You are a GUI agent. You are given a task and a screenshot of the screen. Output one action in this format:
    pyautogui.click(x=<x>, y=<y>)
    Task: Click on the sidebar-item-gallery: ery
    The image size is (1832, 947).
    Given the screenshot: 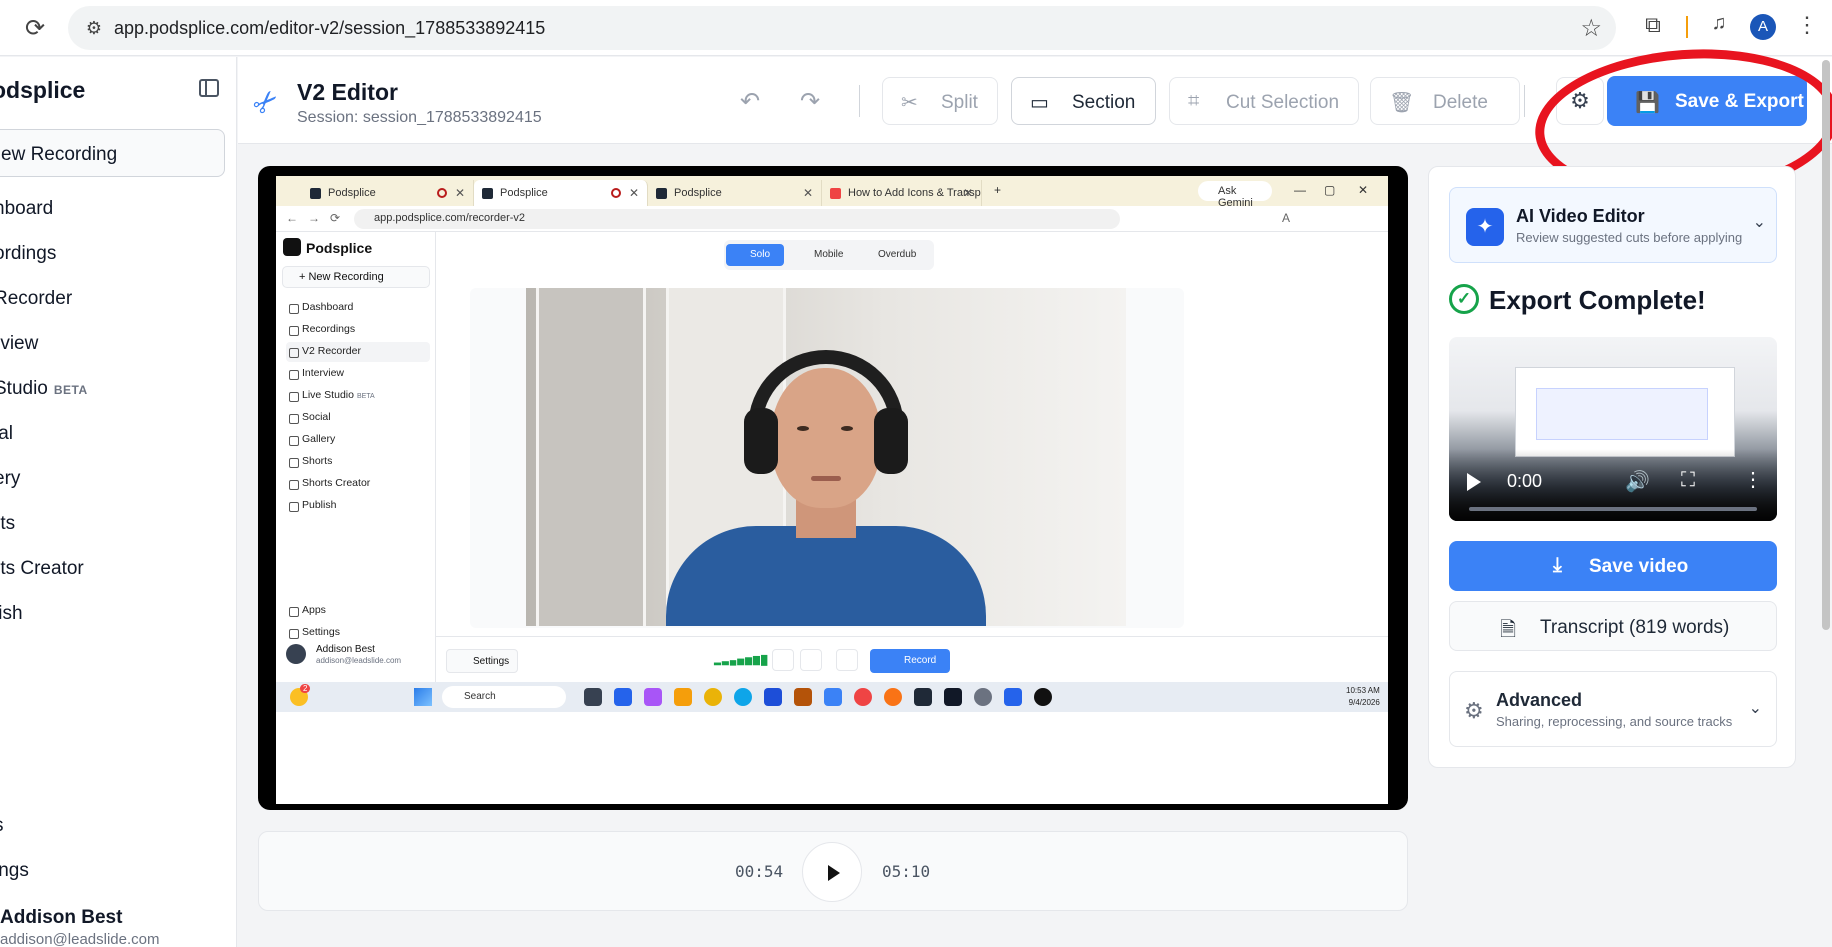 What is the action you would take?
    pyautogui.click(x=10, y=479)
    